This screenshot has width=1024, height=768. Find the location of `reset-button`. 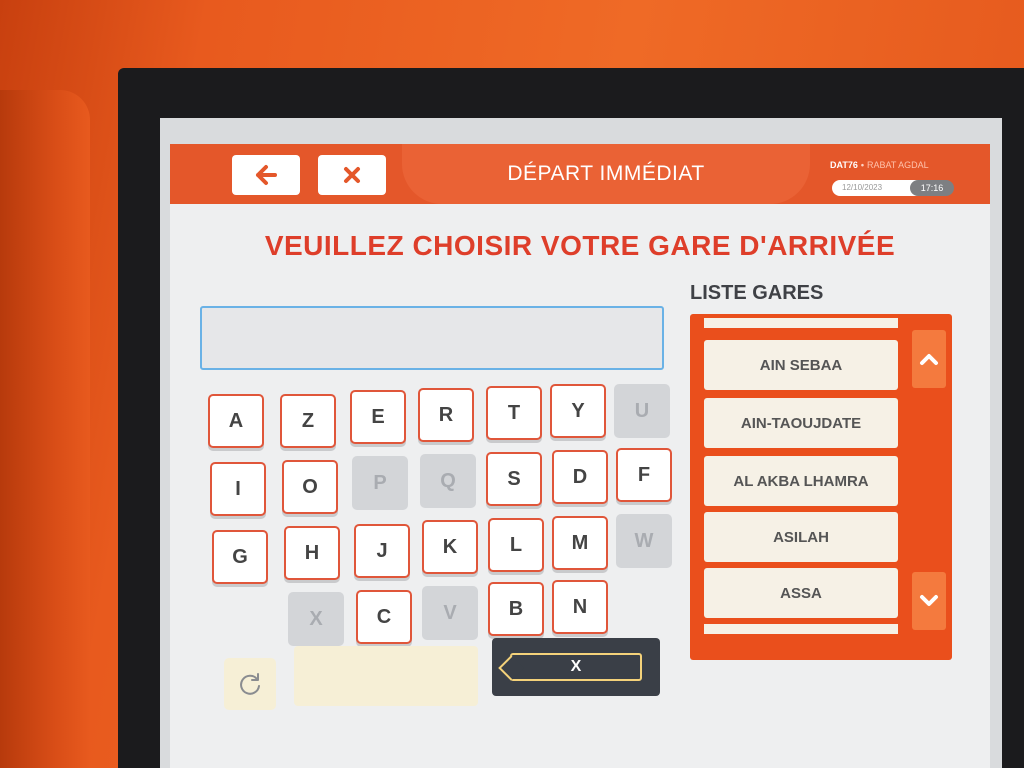

reset-button is located at coordinates (250, 684).